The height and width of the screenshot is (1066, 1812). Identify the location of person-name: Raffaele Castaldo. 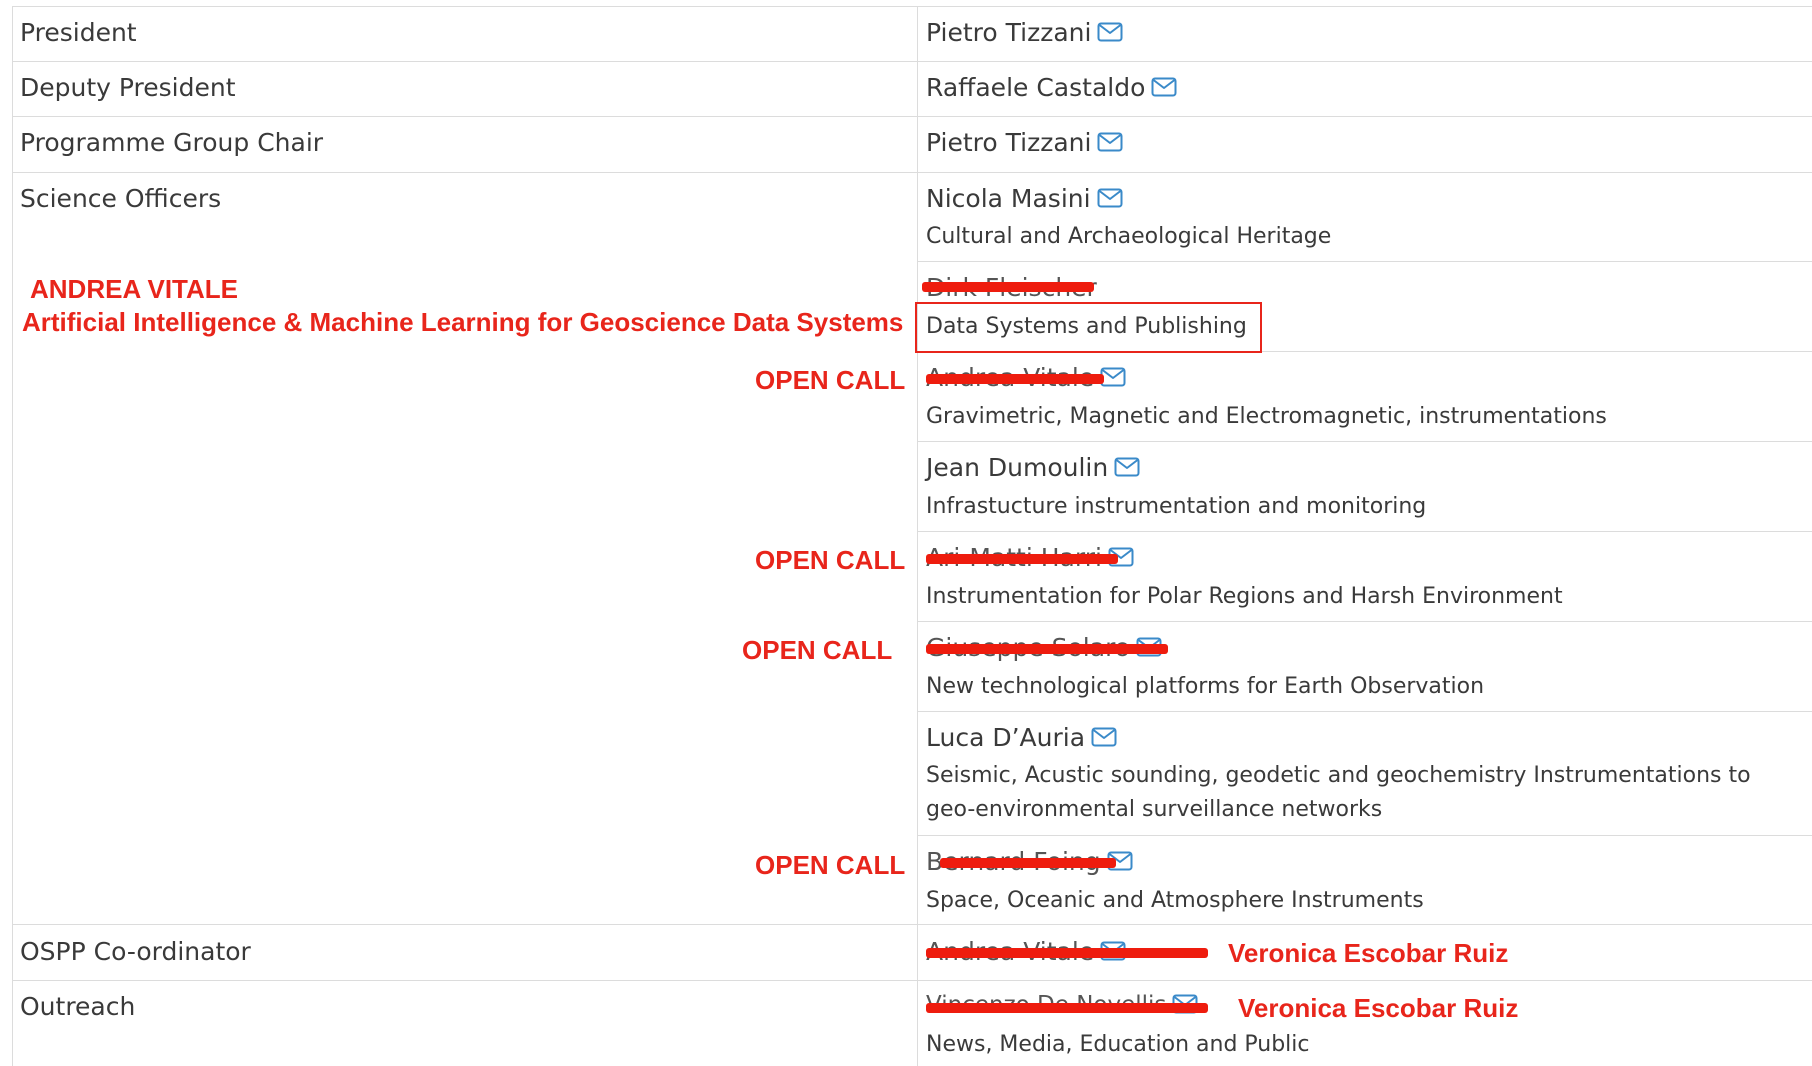
(1035, 87).